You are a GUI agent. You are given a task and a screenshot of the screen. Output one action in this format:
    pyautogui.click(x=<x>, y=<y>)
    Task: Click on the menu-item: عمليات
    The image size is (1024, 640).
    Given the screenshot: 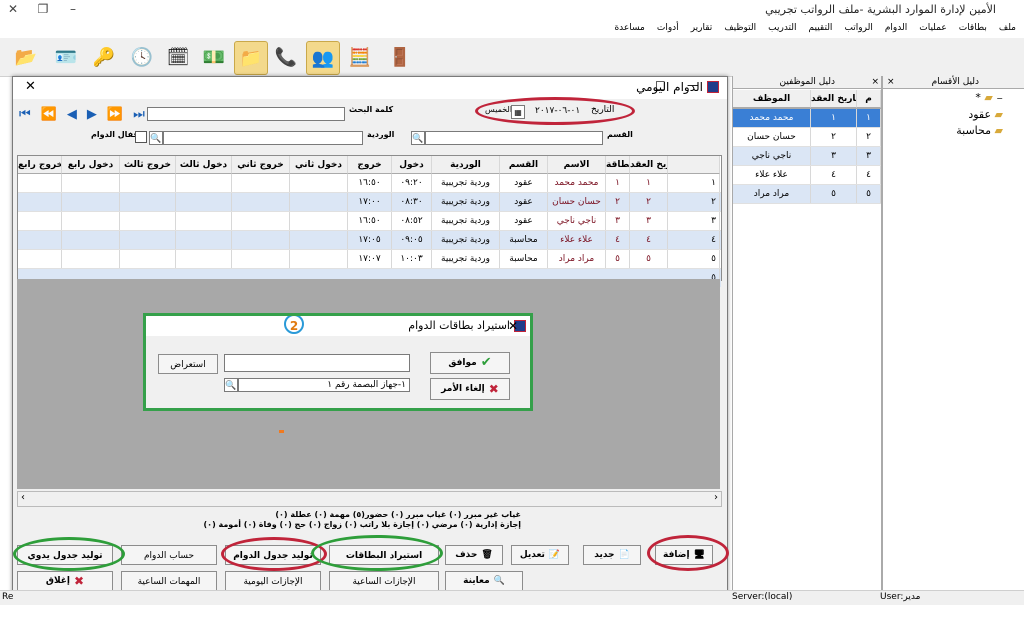 What is the action you would take?
    pyautogui.click(x=932, y=28)
    